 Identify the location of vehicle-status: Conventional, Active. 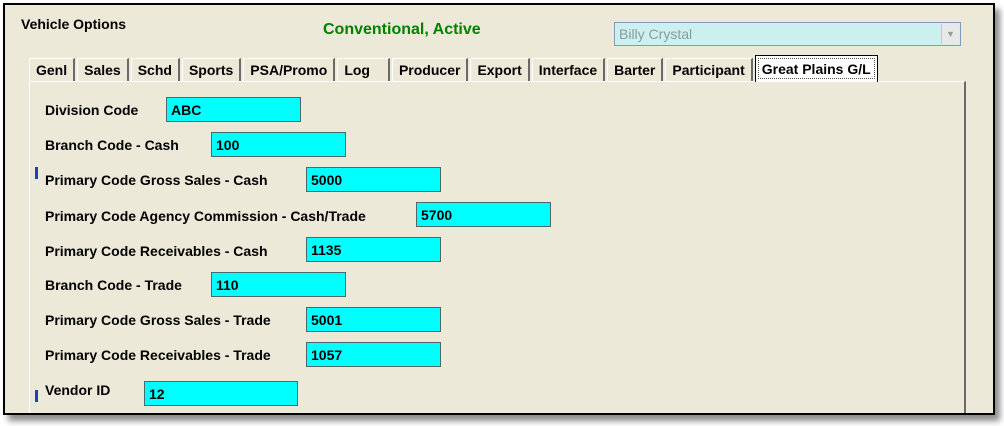
(402, 29).